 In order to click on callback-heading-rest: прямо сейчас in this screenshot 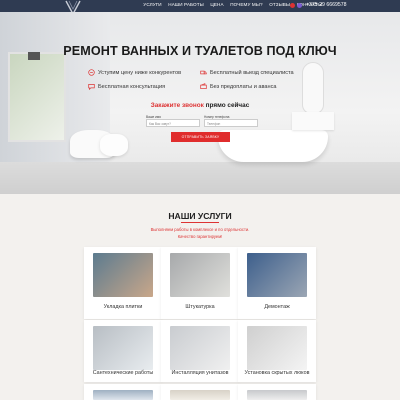, I will do `click(227, 105)`.